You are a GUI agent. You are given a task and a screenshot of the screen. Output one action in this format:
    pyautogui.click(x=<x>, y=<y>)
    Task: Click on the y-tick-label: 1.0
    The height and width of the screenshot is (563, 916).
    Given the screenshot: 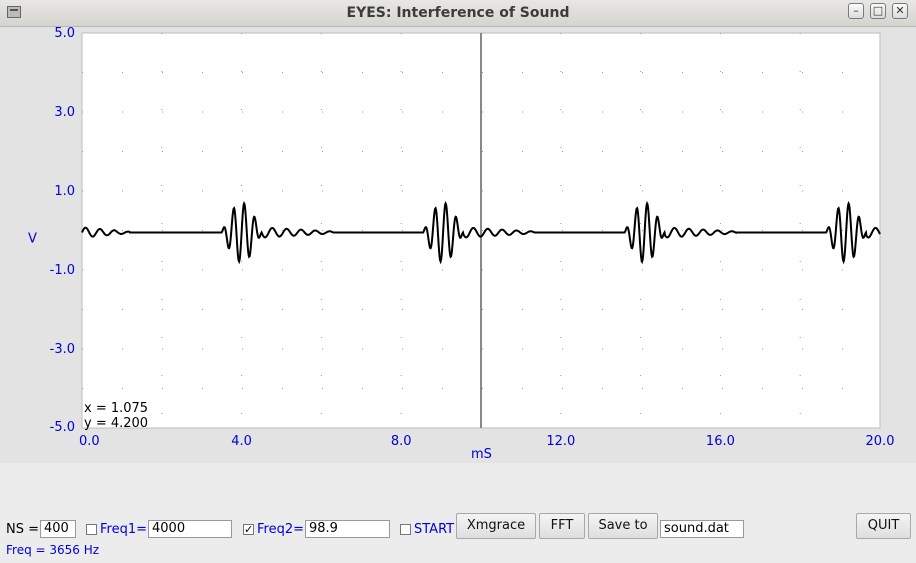 What is the action you would take?
    pyautogui.click(x=64, y=191)
    